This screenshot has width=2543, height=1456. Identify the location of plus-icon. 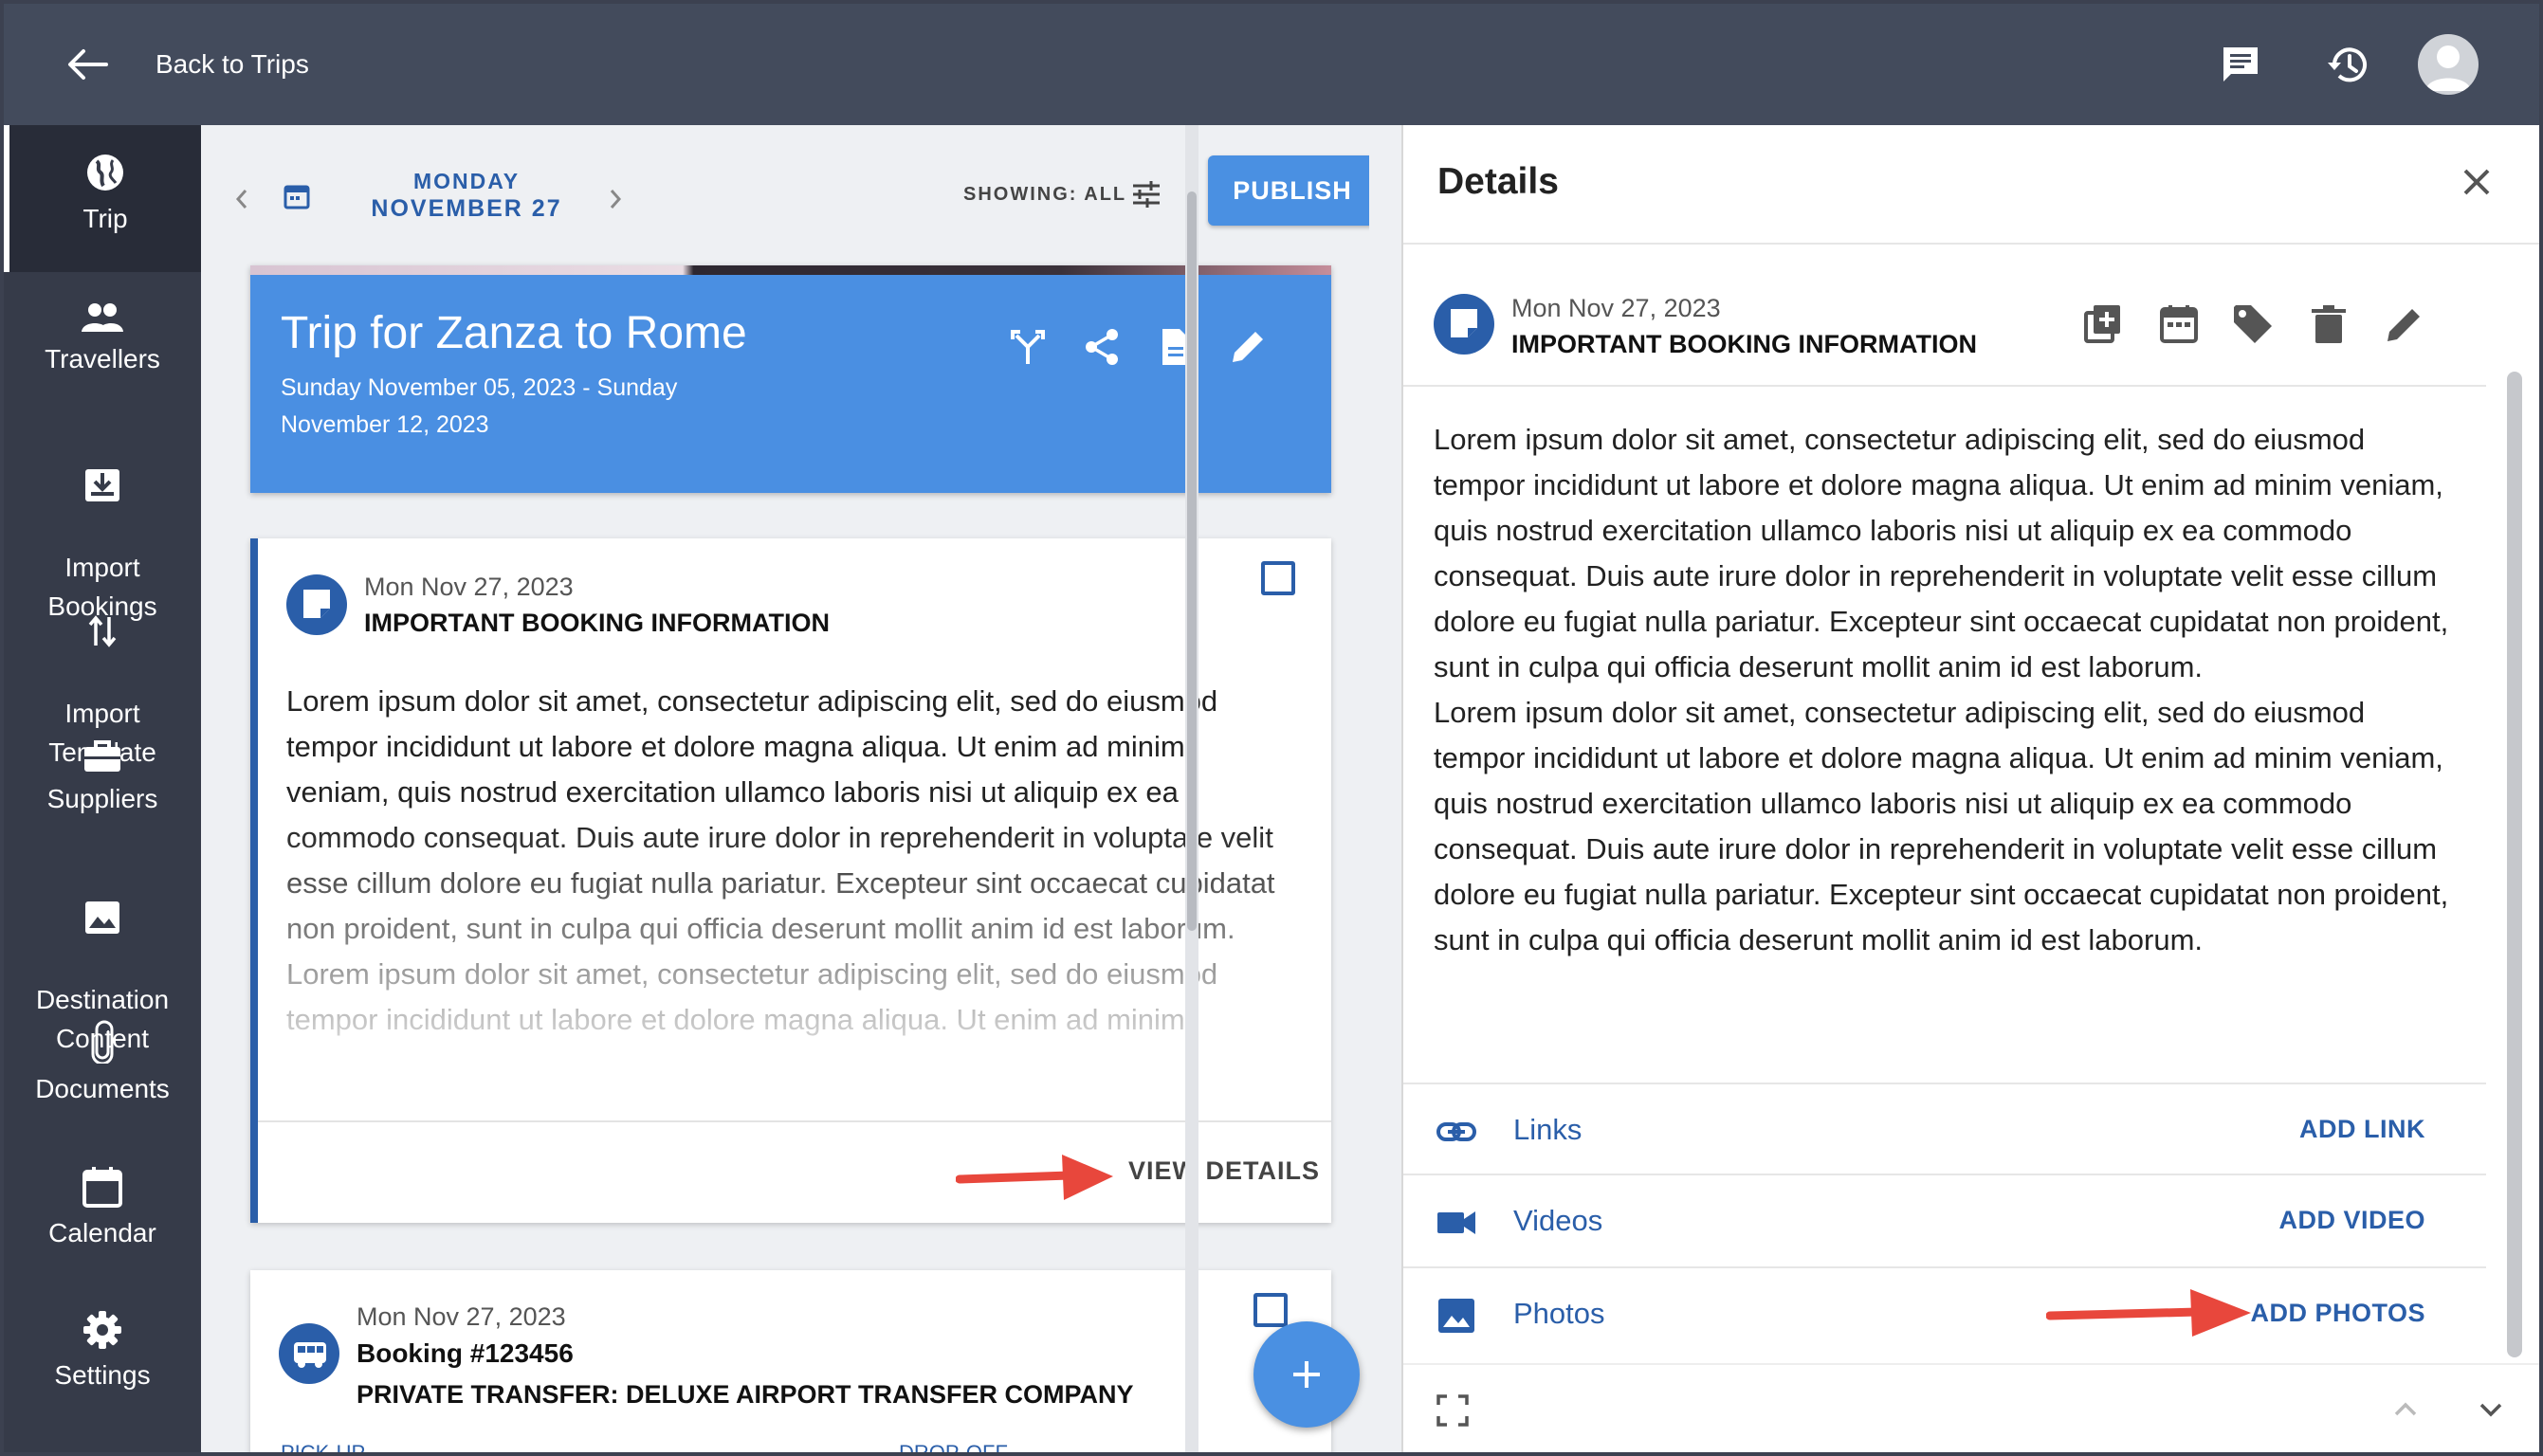
(1306, 1374).